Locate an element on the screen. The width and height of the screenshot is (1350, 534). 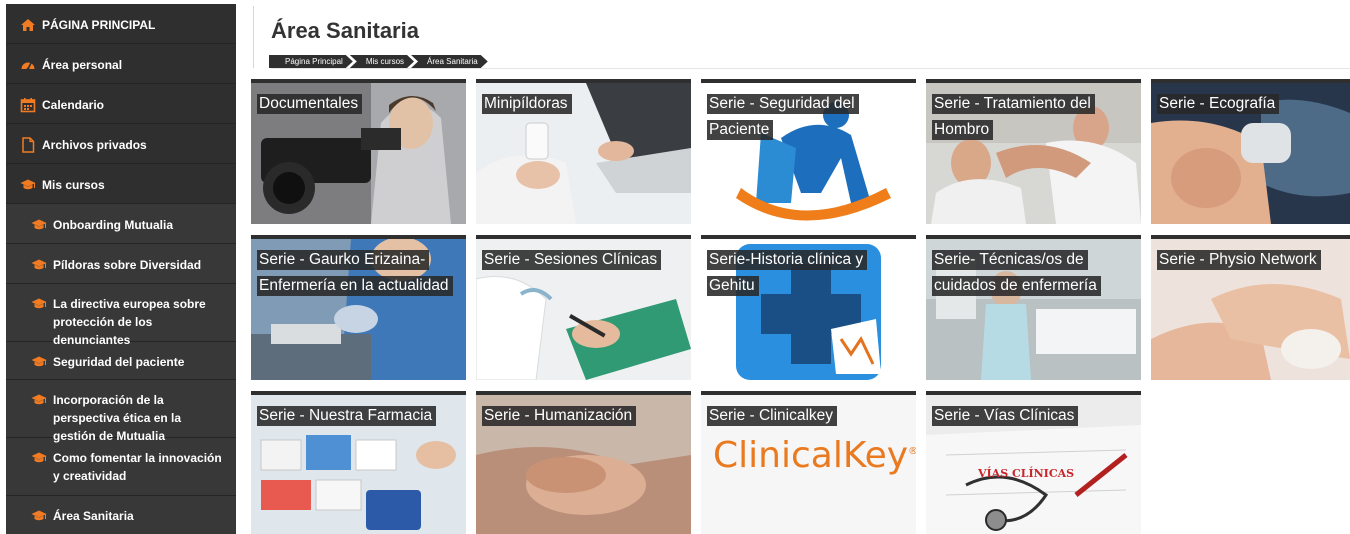
sidebar-item-label: Archivos privados is located at coordinates (94, 145).